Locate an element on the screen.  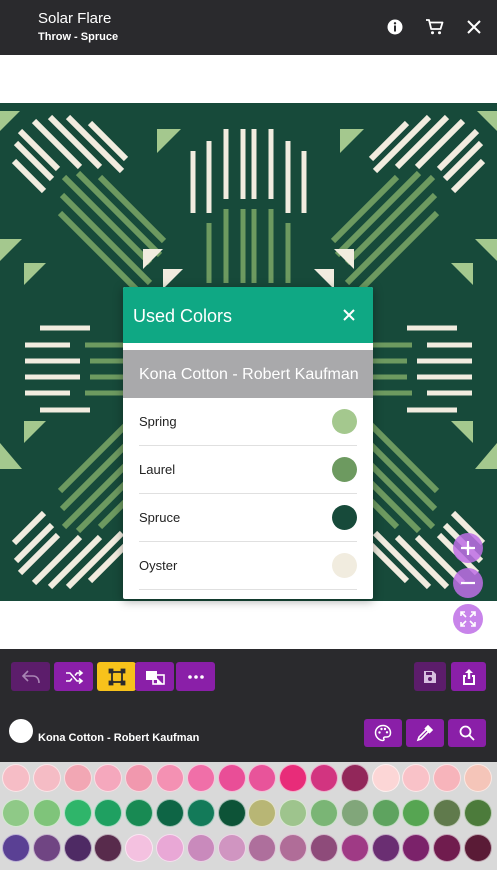
pattern-title: Solar Flare is located at coordinates (75, 18).